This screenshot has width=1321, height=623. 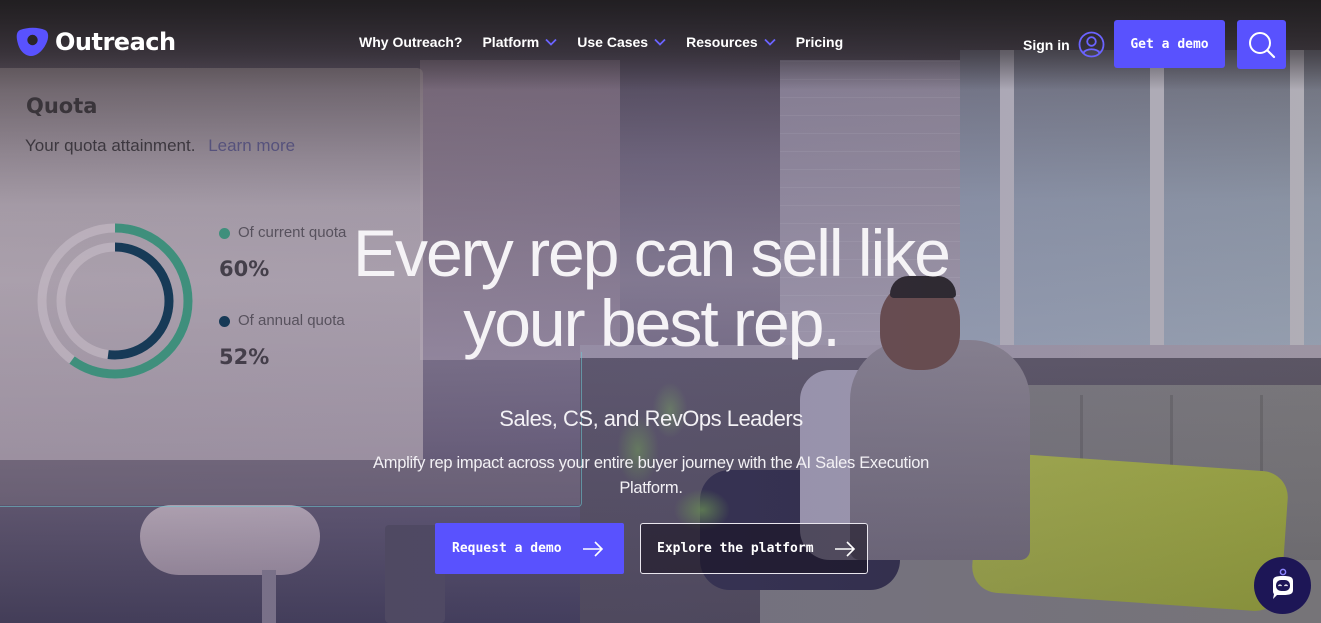 I want to click on search-button, so click(x=1261, y=44).